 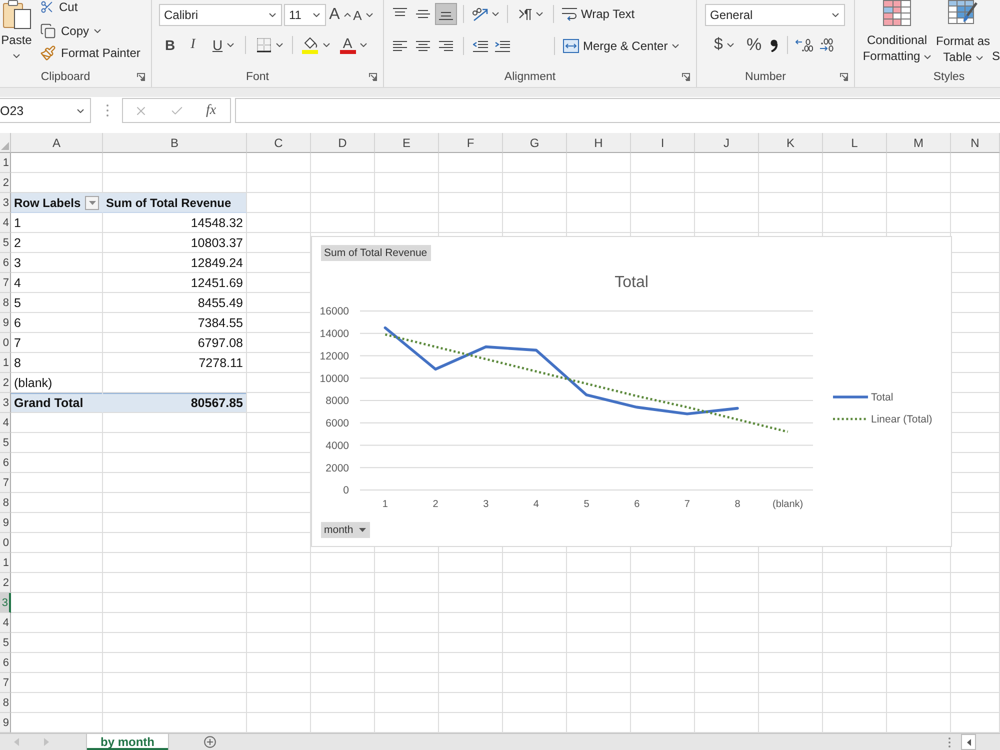 I want to click on column-header: H, so click(x=599, y=143).